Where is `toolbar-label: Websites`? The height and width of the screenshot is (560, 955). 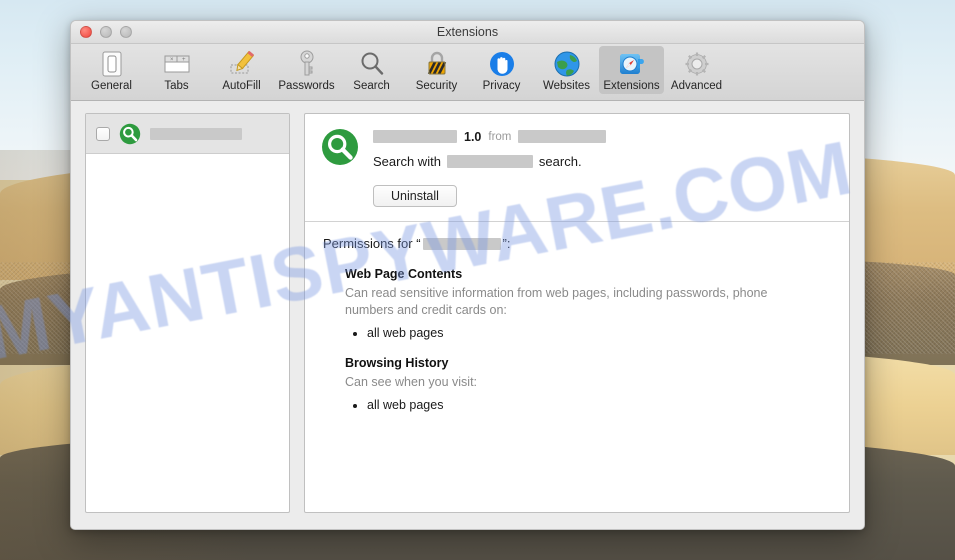
toolbar-label: Websites is located at coordinates (566, 86).